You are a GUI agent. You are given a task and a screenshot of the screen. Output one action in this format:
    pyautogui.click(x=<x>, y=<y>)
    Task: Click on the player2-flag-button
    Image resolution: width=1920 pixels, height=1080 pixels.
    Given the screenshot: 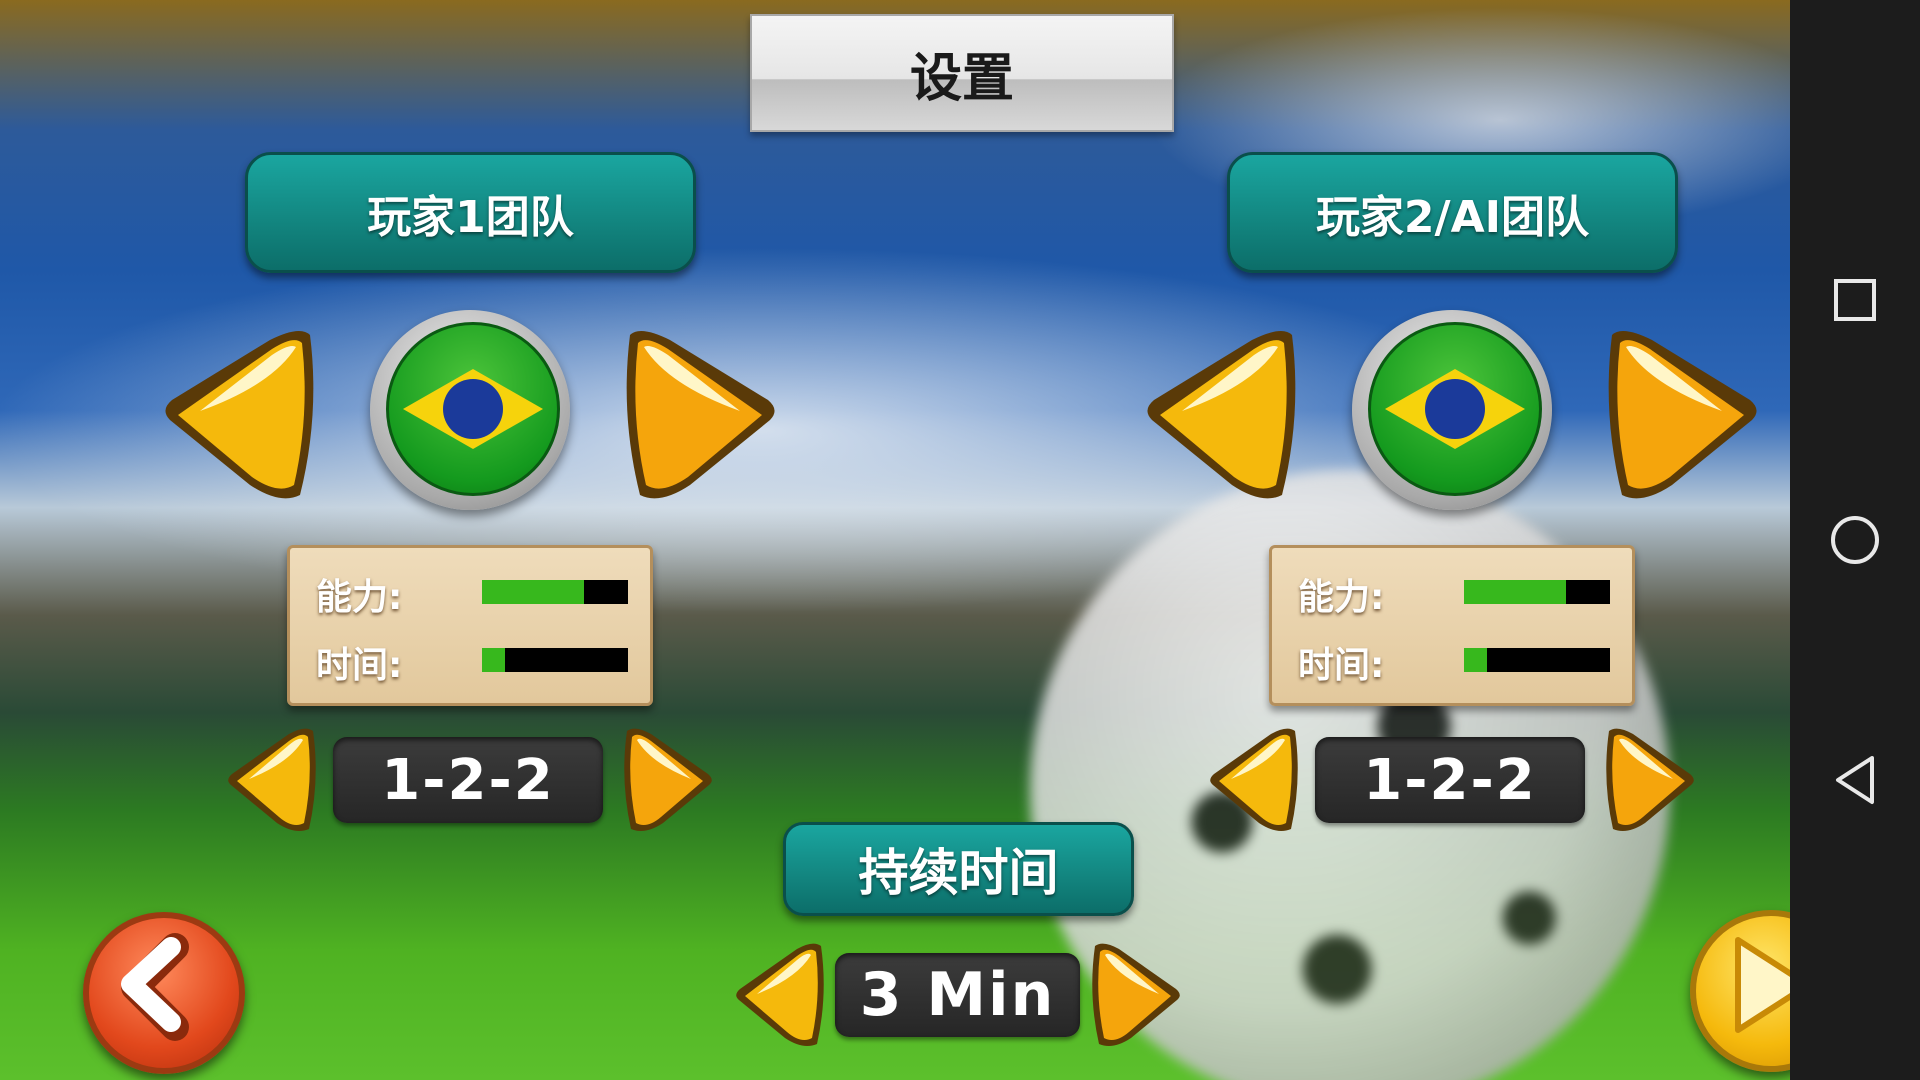 What is the action you would take?
    pyautogui.click(x=1452, y=410)
    